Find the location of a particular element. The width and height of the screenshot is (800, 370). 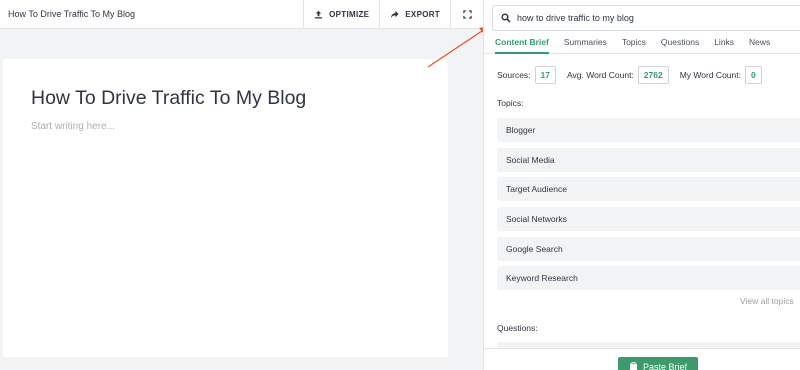

keyword-search is located at coordinates (646, 18).